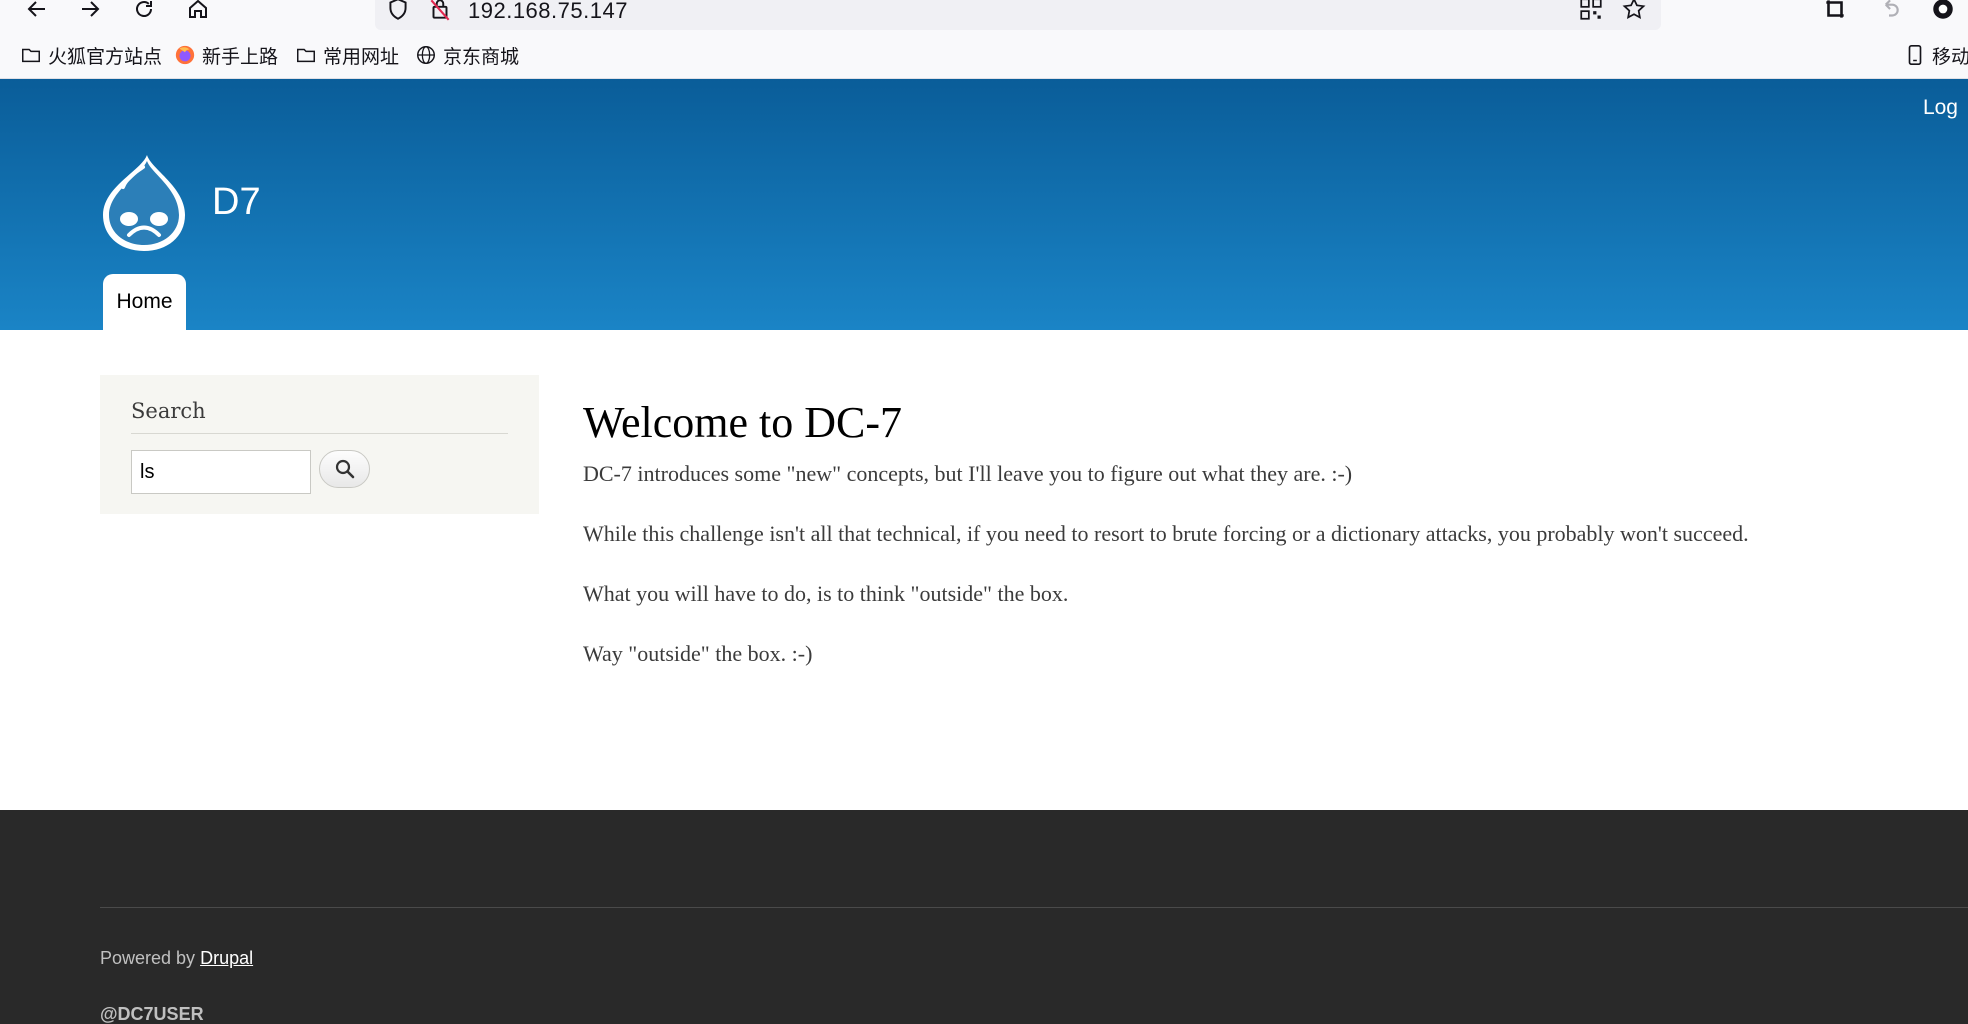 This screenshot has width=1968, height=1024. I want to click on firefox-icon, so click(185, 55).